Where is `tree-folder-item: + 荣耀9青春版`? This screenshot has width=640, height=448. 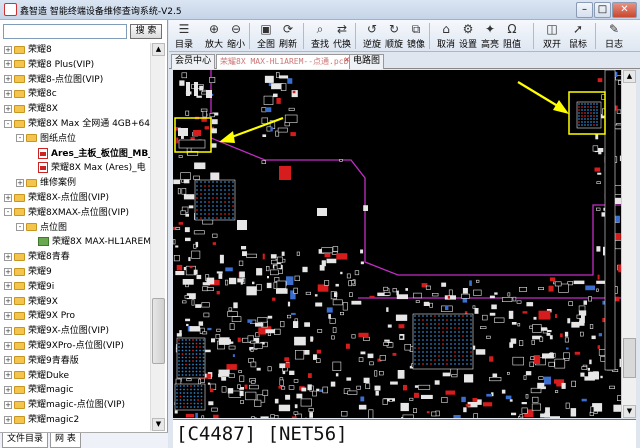 tree-folder-item: + 荣耀9青春版 is located at coordinates (41, 361).